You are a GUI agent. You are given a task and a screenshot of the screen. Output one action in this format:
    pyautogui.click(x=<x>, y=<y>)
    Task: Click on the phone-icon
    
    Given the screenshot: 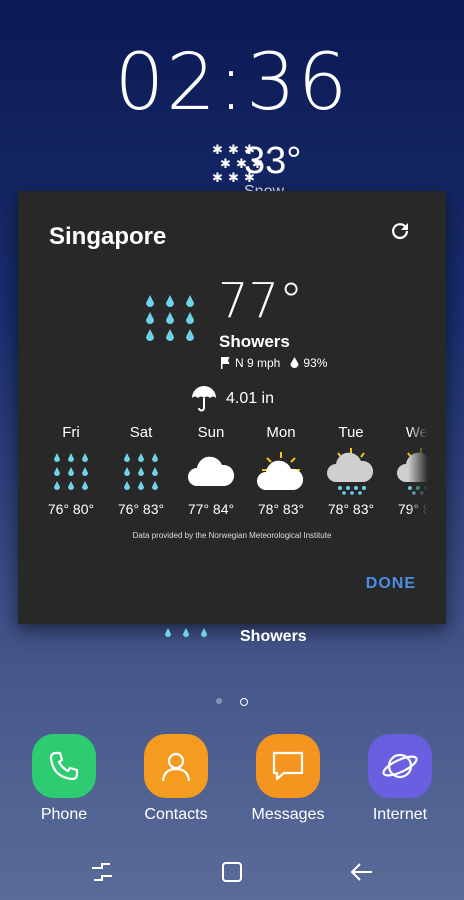 What is the action you would take?
    pyautogui.click(x=64, y=766)
    